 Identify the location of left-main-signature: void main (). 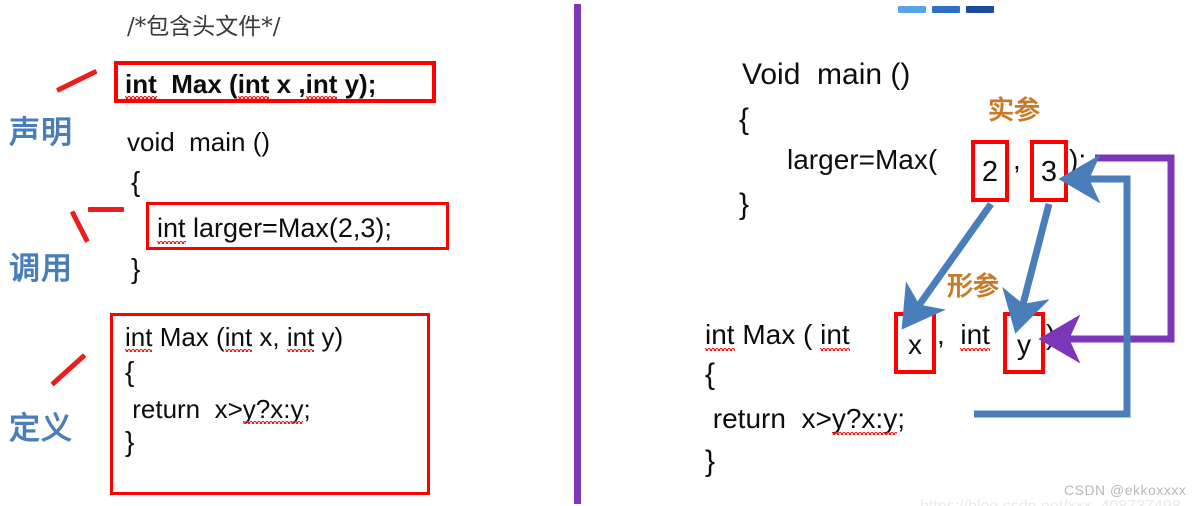
(199, 142).